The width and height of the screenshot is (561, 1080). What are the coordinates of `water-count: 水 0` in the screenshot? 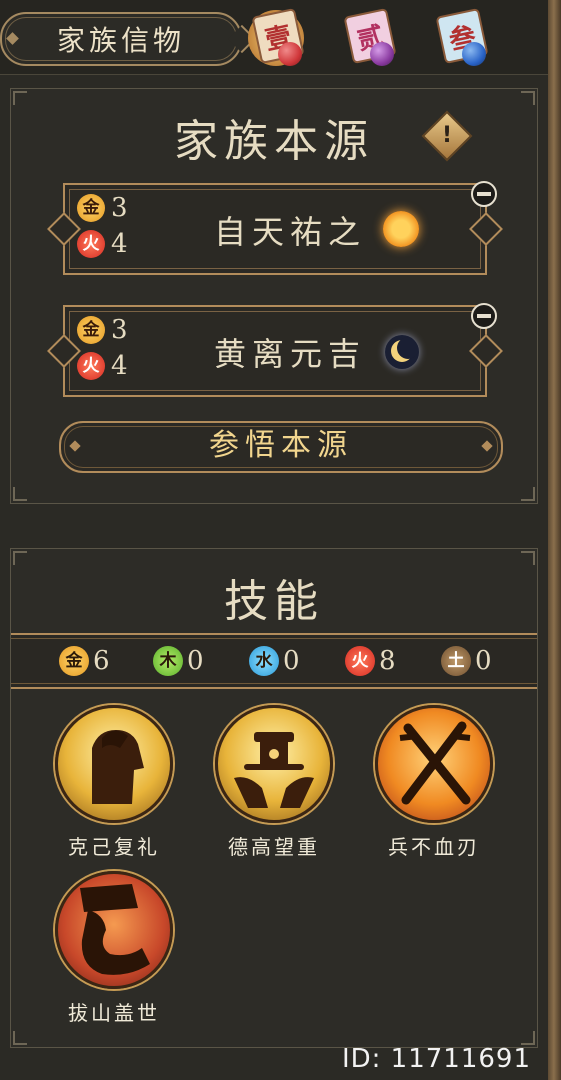 It's located at (274, 661).